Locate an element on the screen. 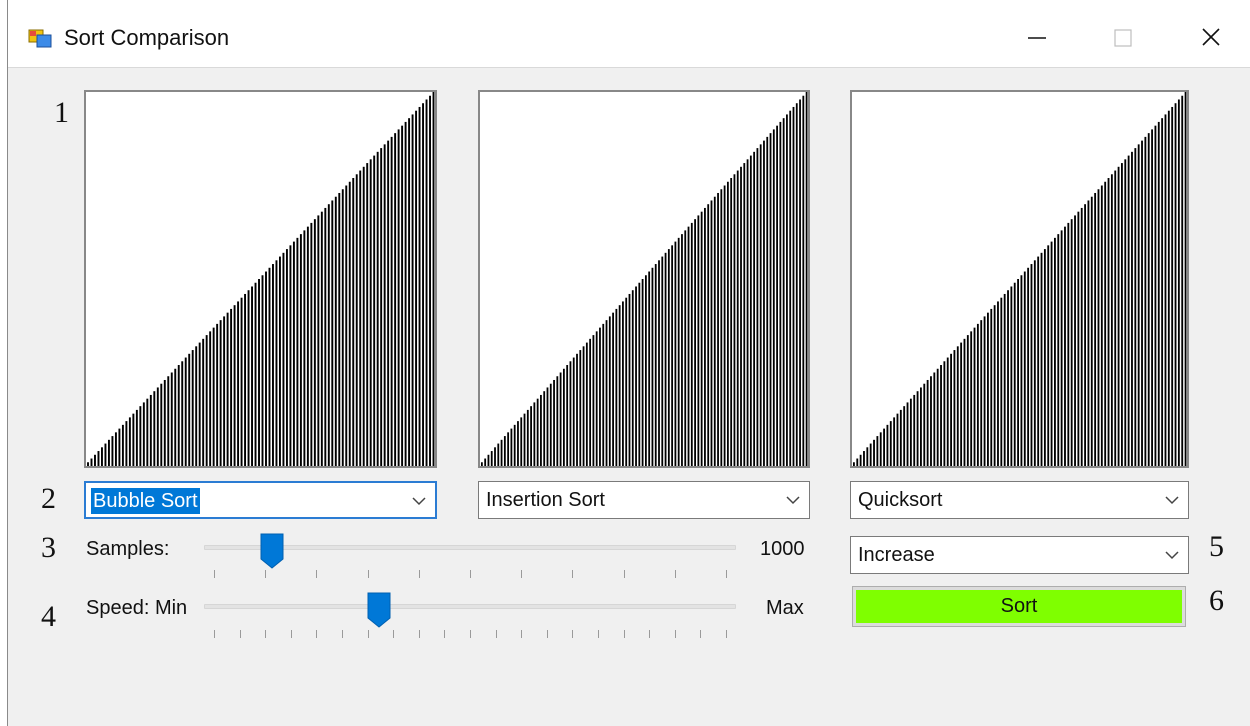 Image resolution: width=1250 pixels, height=726 pixels. speed-slider-ticks is located at coordinates (470, 635).